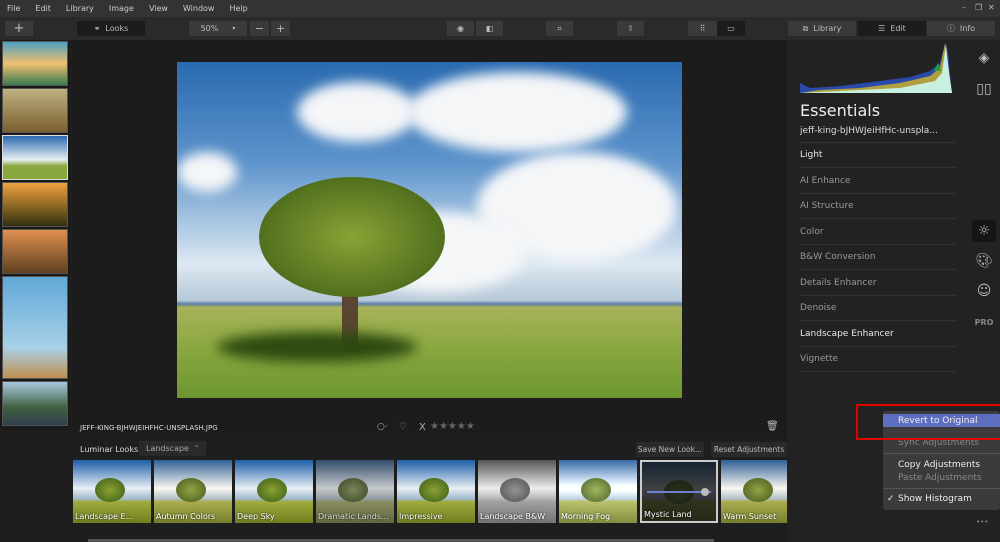 The width and height of the screenshot is (1000, 542). I want to click on look-thumbnail: Autumn Colors, so click(193, 491).